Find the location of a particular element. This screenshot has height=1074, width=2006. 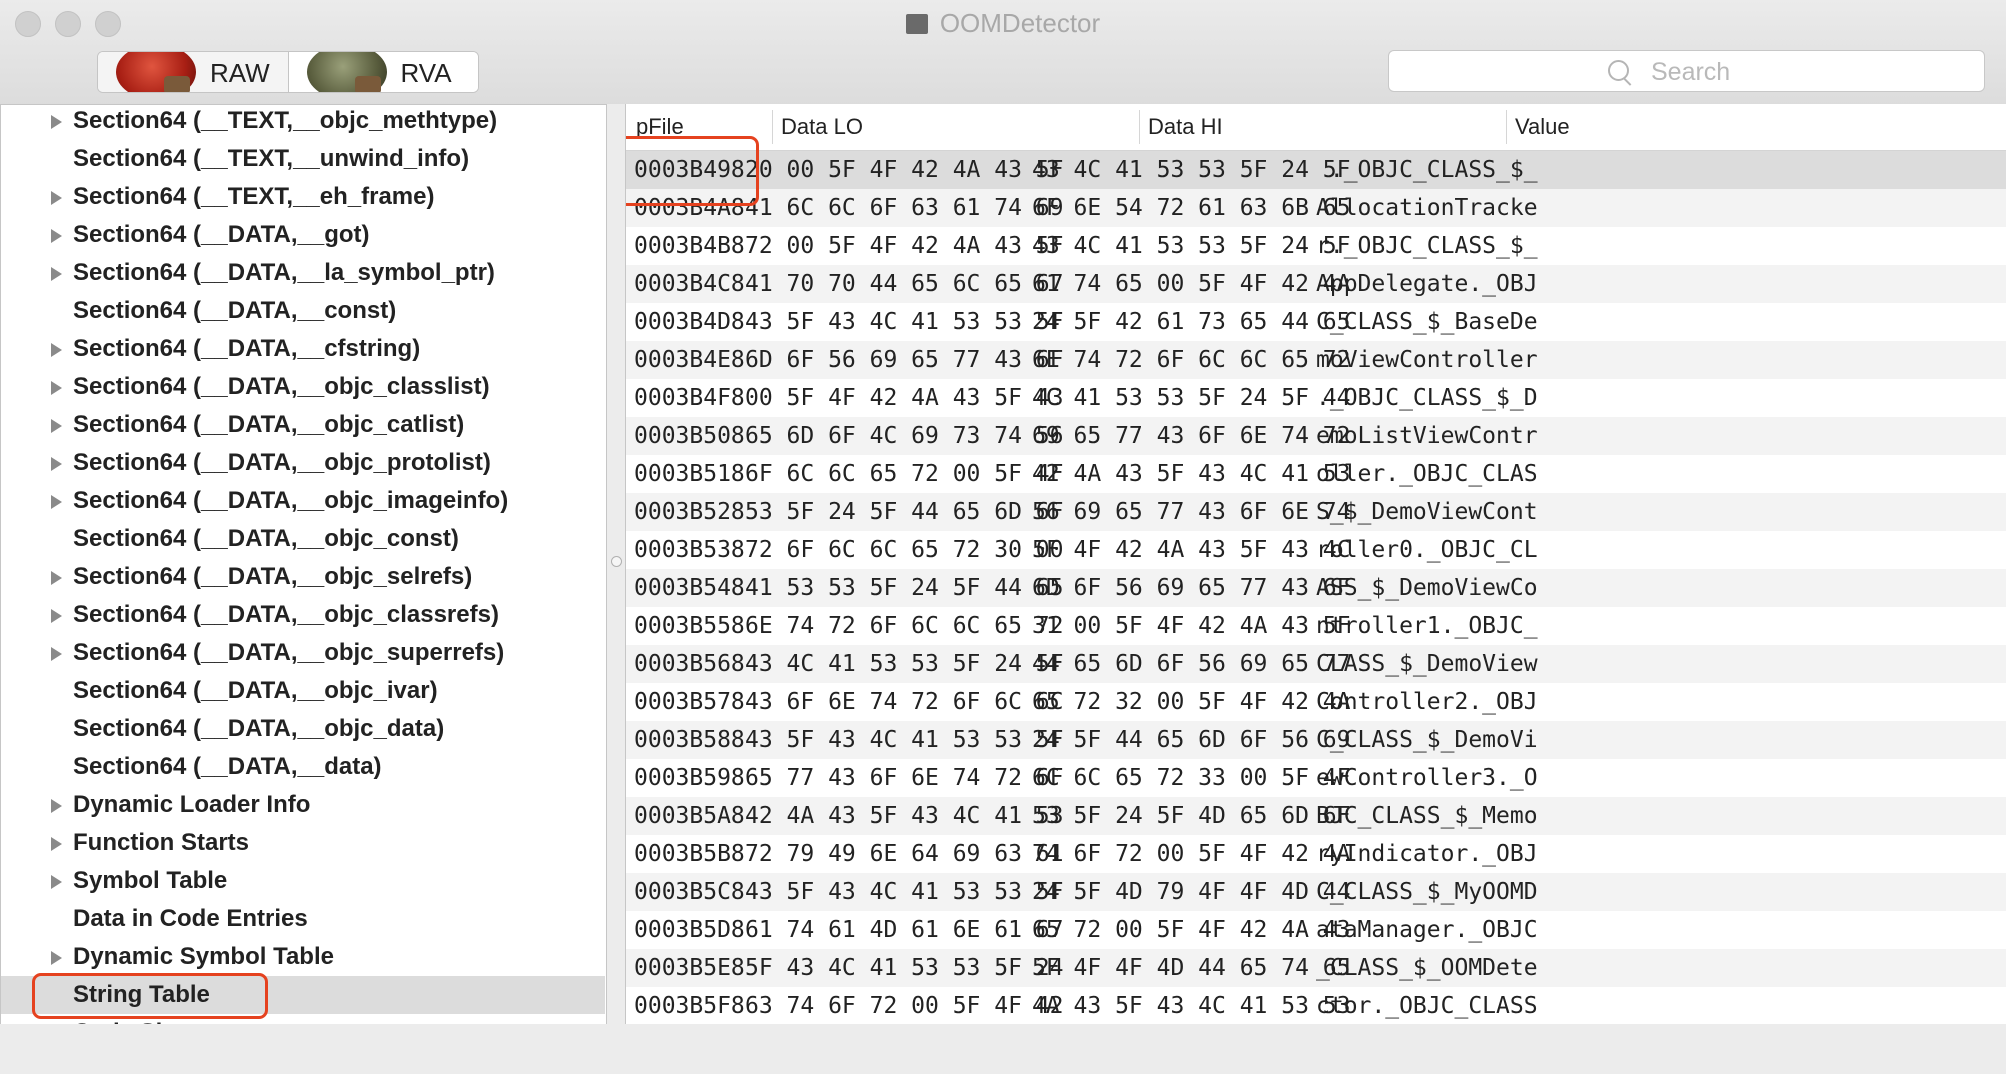

apple-icon is located at coordinates (346, 72).